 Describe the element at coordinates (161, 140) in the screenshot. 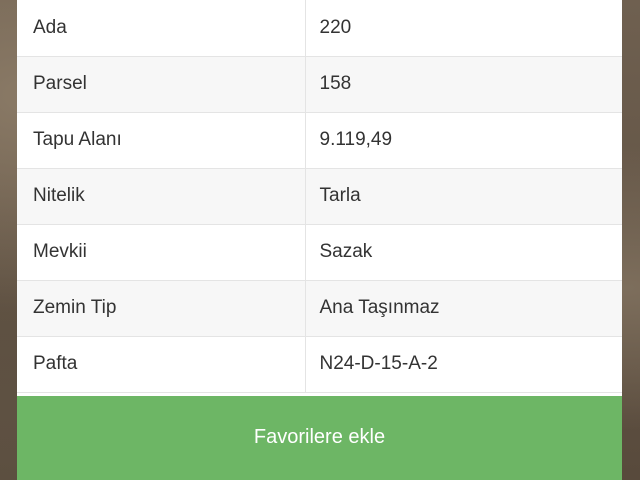

I see `row-label: Tapu Alanı` at that location.